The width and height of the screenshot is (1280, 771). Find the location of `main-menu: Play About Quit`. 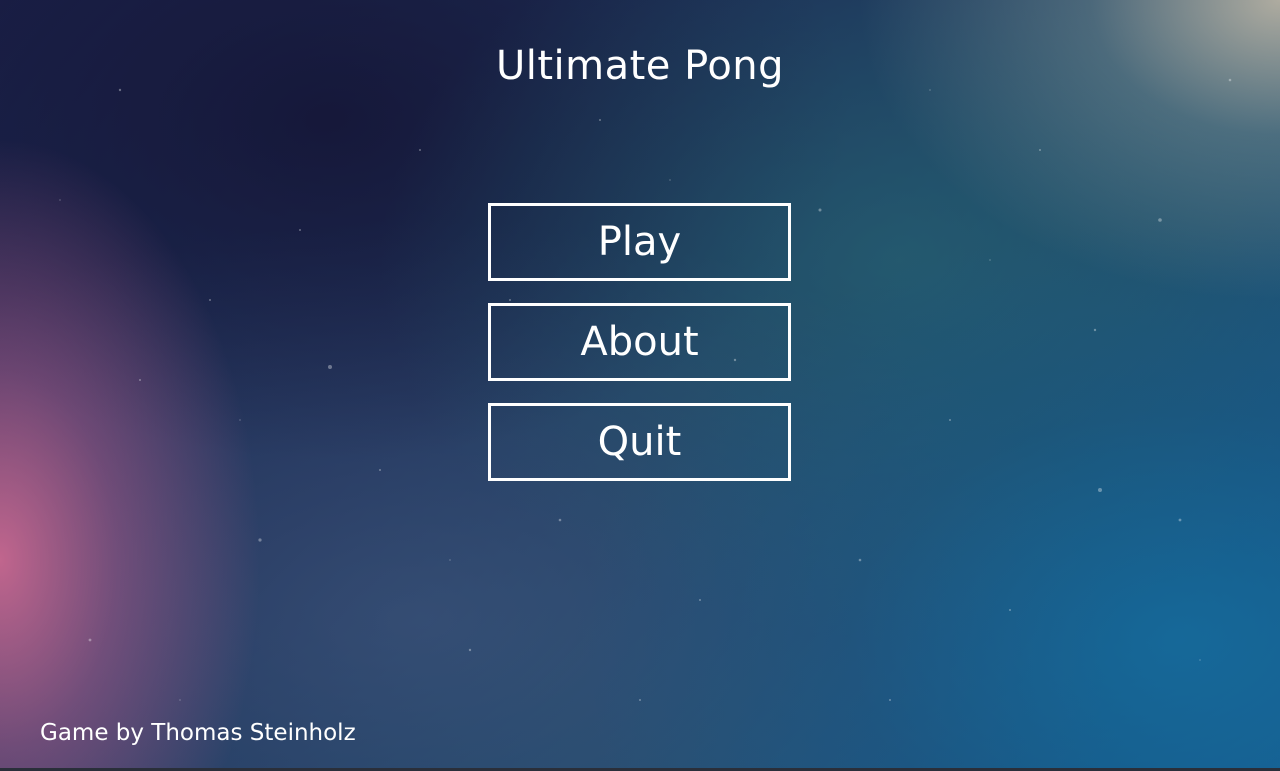

main-menu: Play About Quit is located at coordinates (639, 353).